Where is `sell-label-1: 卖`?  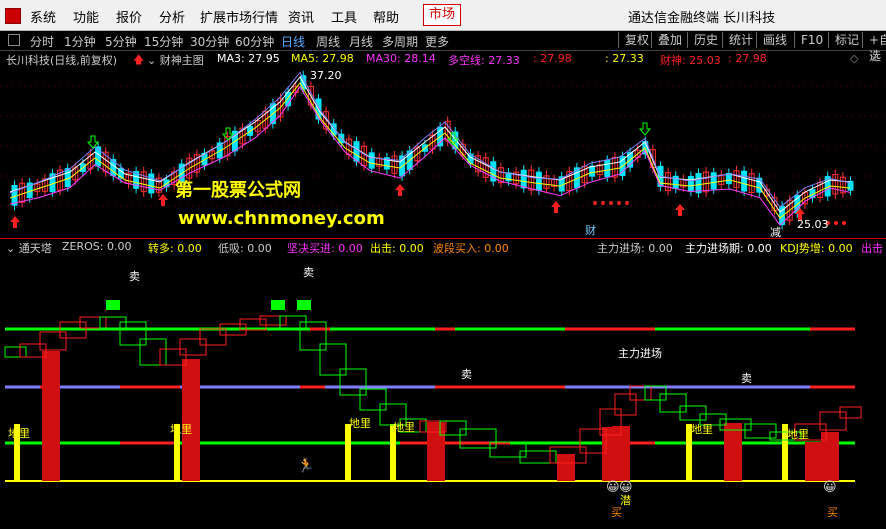
sell-label-1: 卖 is located at coordinates (134, 276).